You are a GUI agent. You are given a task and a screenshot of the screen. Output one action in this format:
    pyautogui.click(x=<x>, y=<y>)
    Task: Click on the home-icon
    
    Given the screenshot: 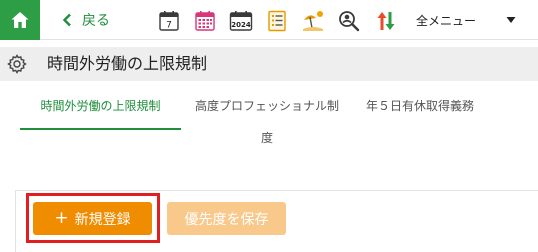 What is the action you would take?
    pyautogui.click(x=20, y=20)
    